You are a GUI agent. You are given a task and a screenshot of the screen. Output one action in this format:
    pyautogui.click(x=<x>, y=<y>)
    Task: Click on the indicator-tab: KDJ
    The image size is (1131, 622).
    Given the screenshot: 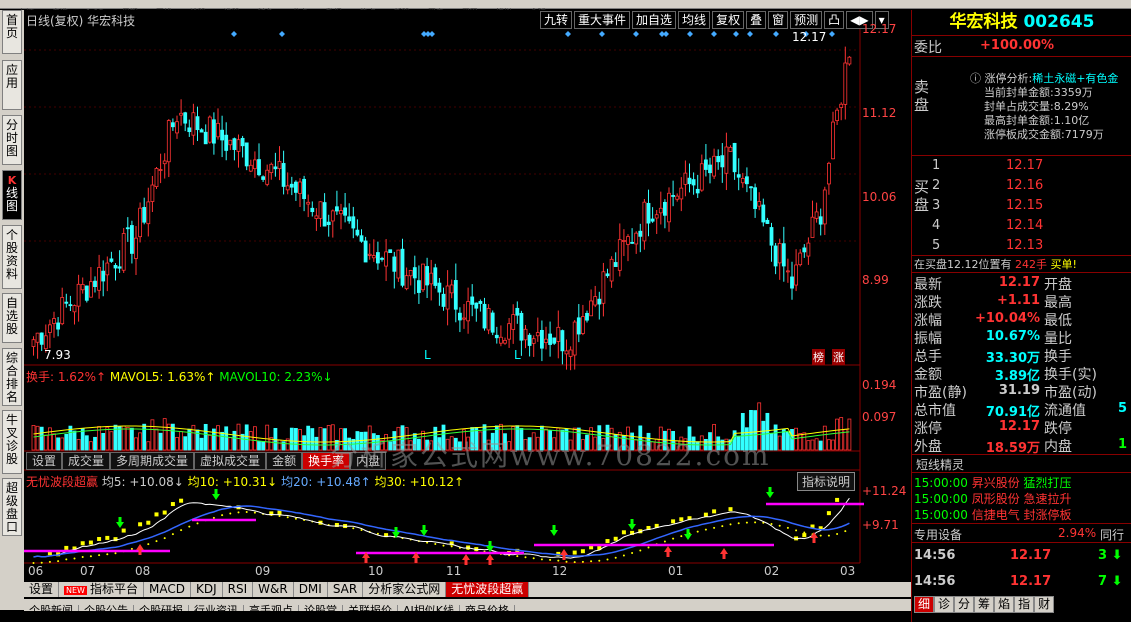 What is the action you would take?
    pyautogui.click(x=207, y=589)
    